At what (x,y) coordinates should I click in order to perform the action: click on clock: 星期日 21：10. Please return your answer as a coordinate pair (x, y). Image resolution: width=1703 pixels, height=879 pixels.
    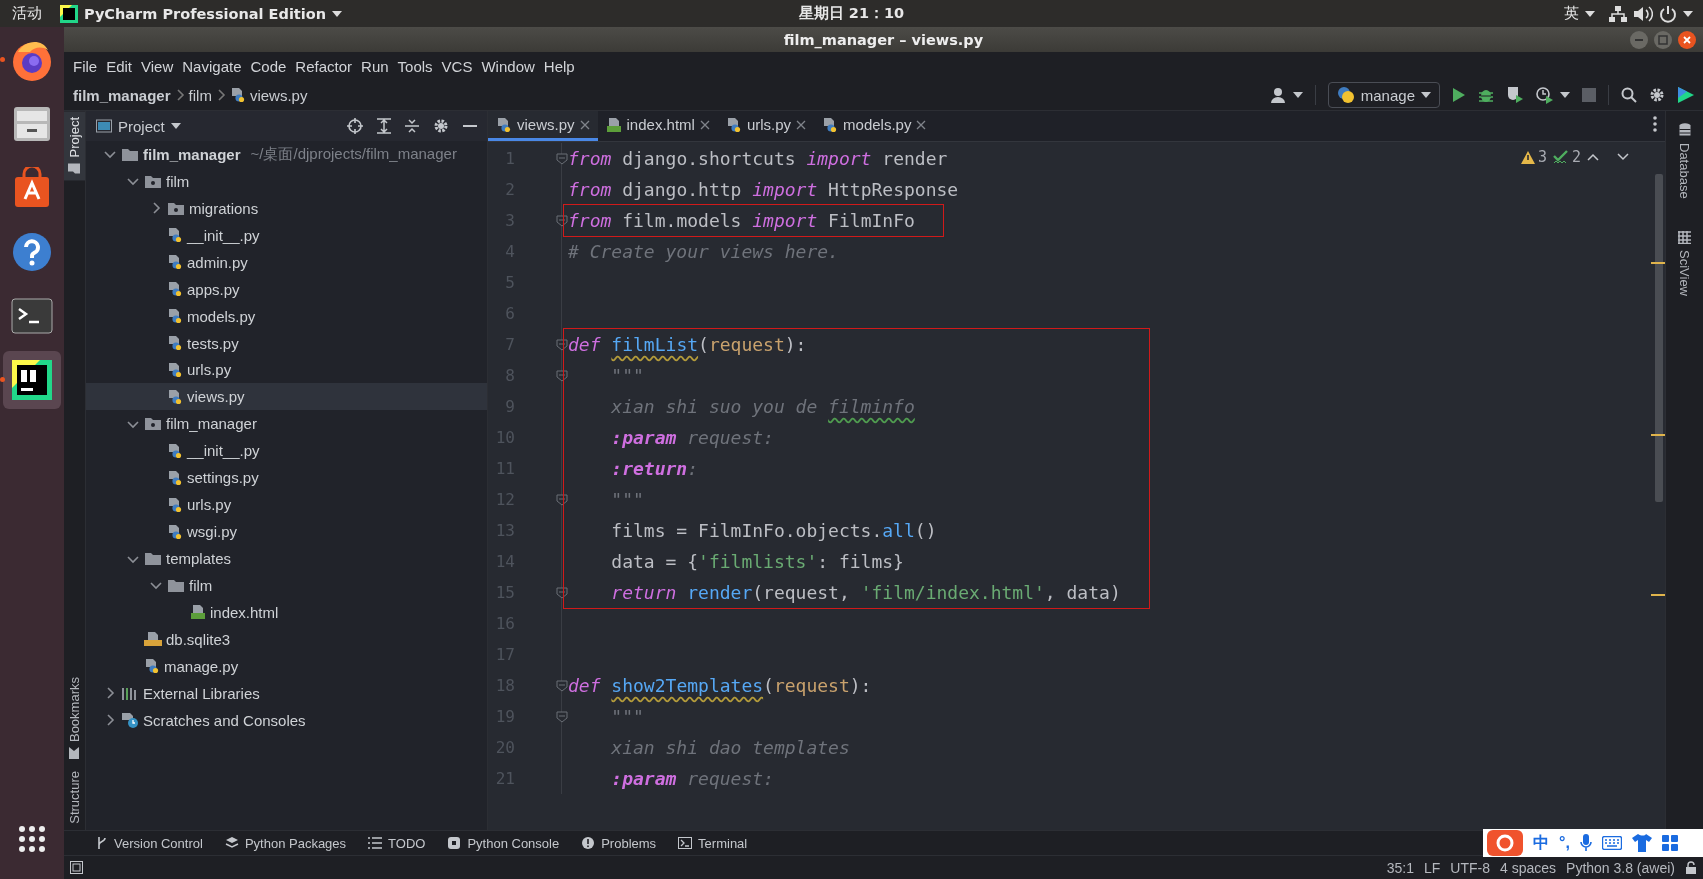
    Looking at the image, I should click on (851, 13).